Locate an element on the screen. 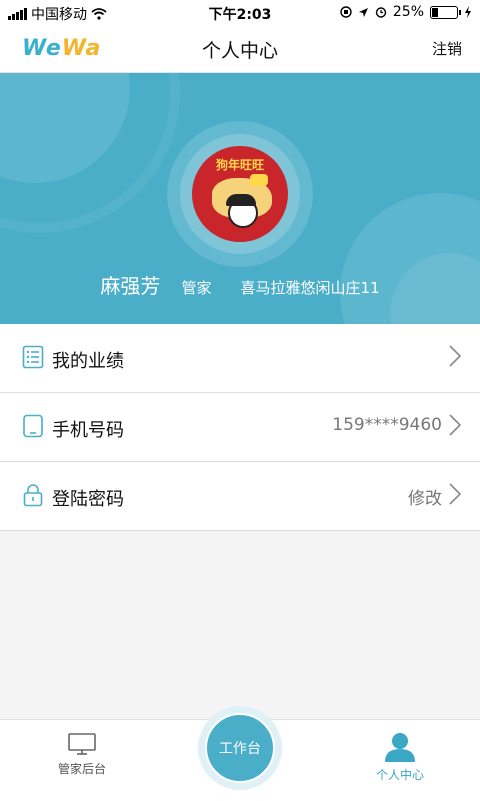 The image size is (480, 801). menu-item-password: 登陆密码 修改 is located at coordinates (240, 496).